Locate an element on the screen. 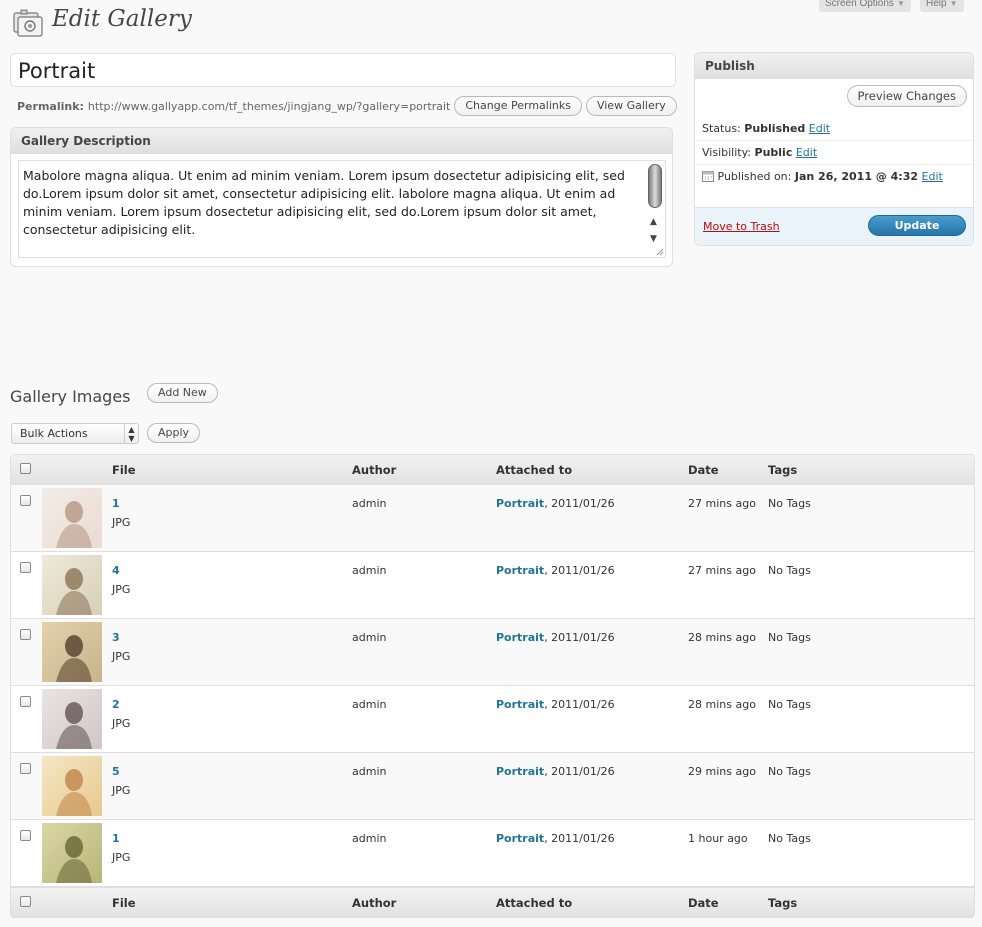 The image size is (982, 927). column-author: Author is located at coordinates (374, 470).